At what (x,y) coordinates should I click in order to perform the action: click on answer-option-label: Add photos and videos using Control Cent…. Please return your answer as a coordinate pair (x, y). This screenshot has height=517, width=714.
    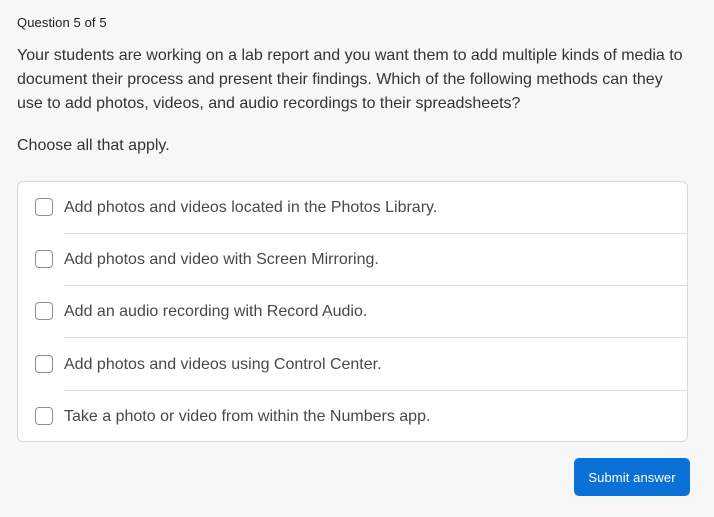
    Looking at the image, I should click on (223, 364).